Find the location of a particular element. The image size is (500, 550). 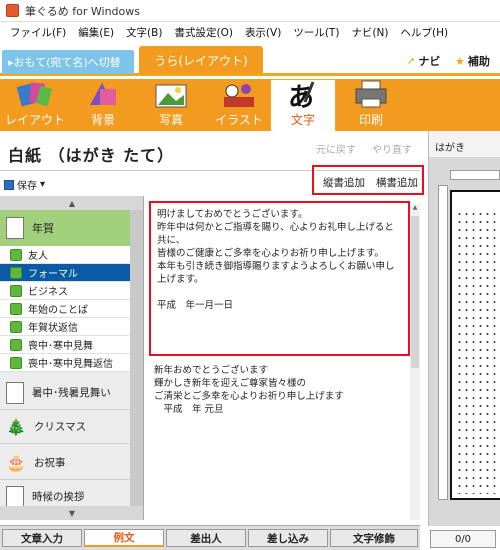

horizontal-ruler is located at coordinates (475, 175).